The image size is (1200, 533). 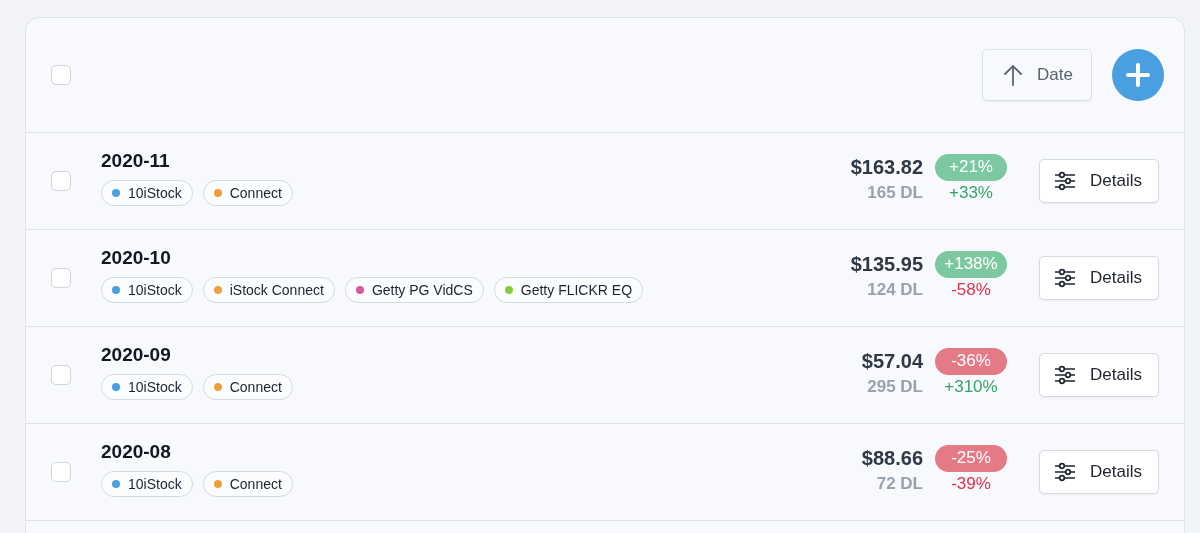 What do you see at coordinates (892, 458) in the screenshot?
I see `amount: $88.66` at bounding box center [892, 458].